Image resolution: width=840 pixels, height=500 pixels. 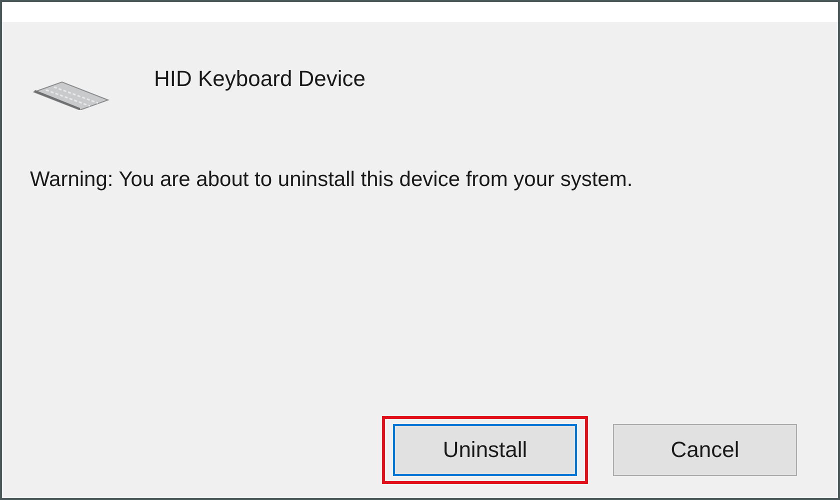 What do you see at coordinates (705, 450) in the screenshot?
I see `cancel-button: Cancel` at bounding box center [705, 450].